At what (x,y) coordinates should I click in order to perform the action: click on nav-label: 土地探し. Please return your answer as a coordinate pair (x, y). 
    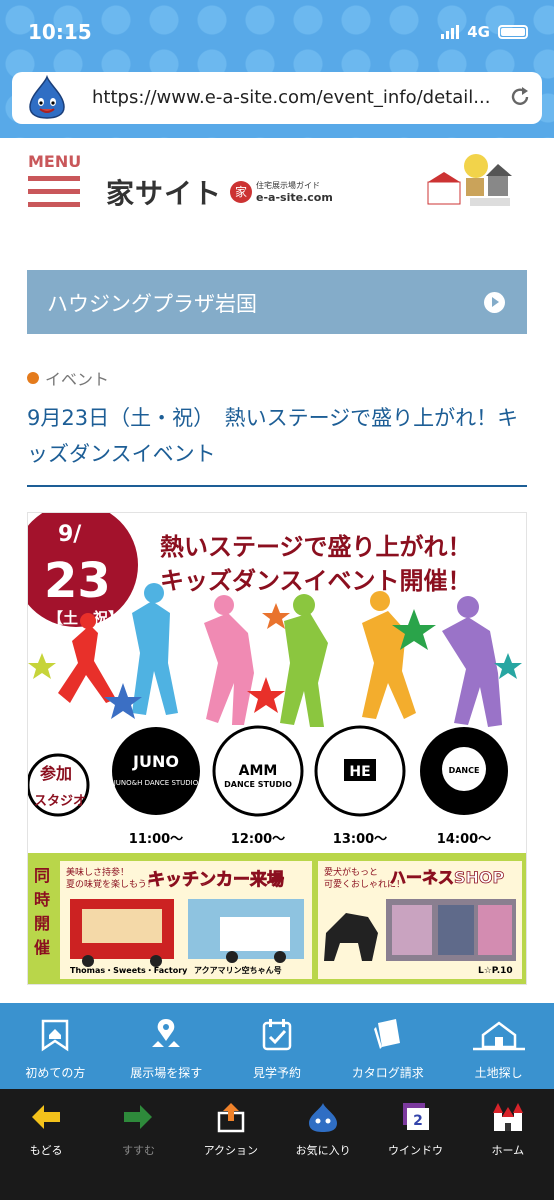
    Looking at the image, I should click on (498, 1073).